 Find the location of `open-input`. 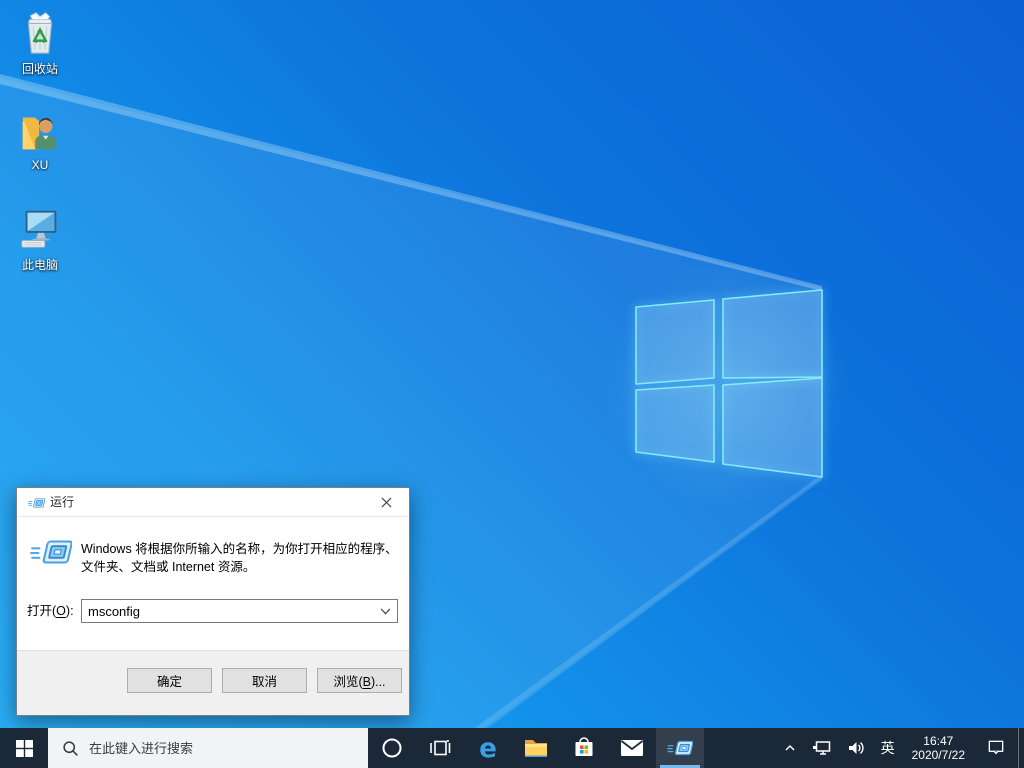

open-input is located at coordinates (239, 611).